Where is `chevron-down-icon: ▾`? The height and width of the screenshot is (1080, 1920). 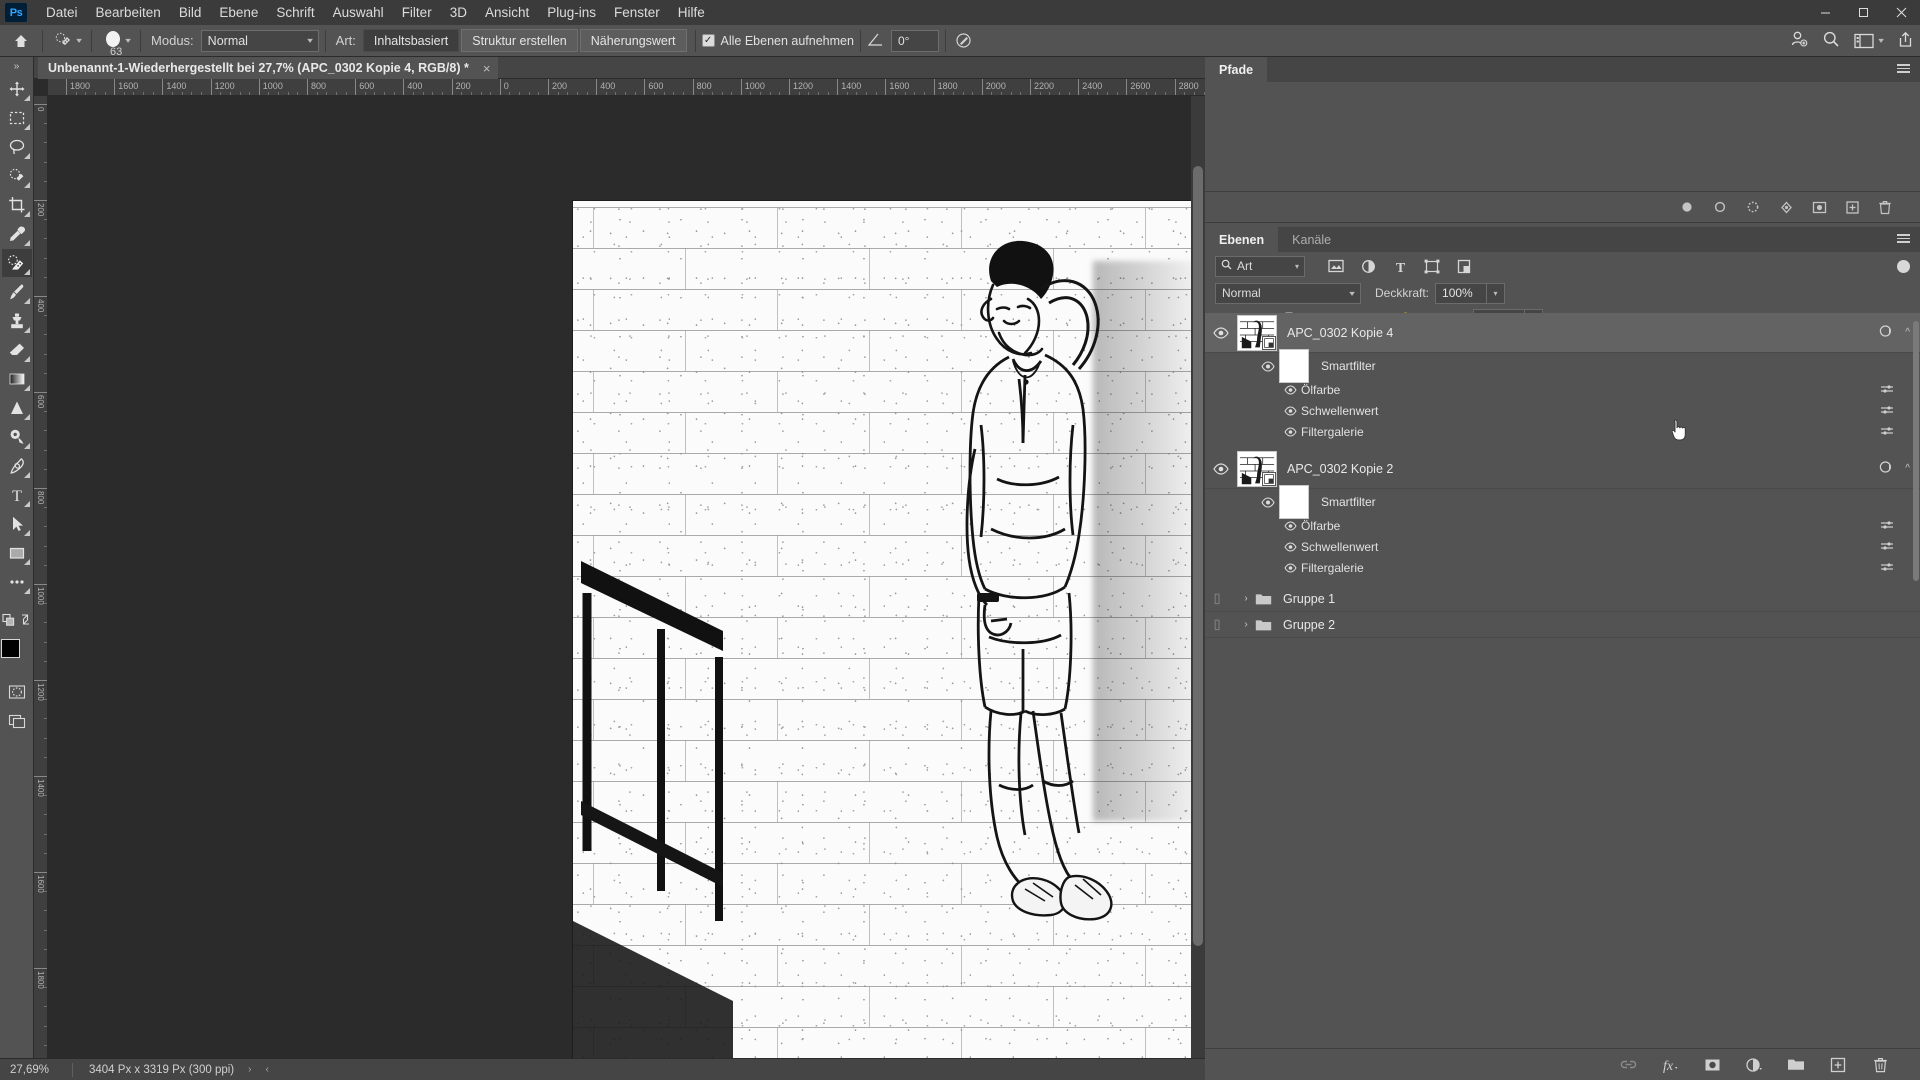 chevron-down-icon: ▾ is located at coordinates (79, 40).